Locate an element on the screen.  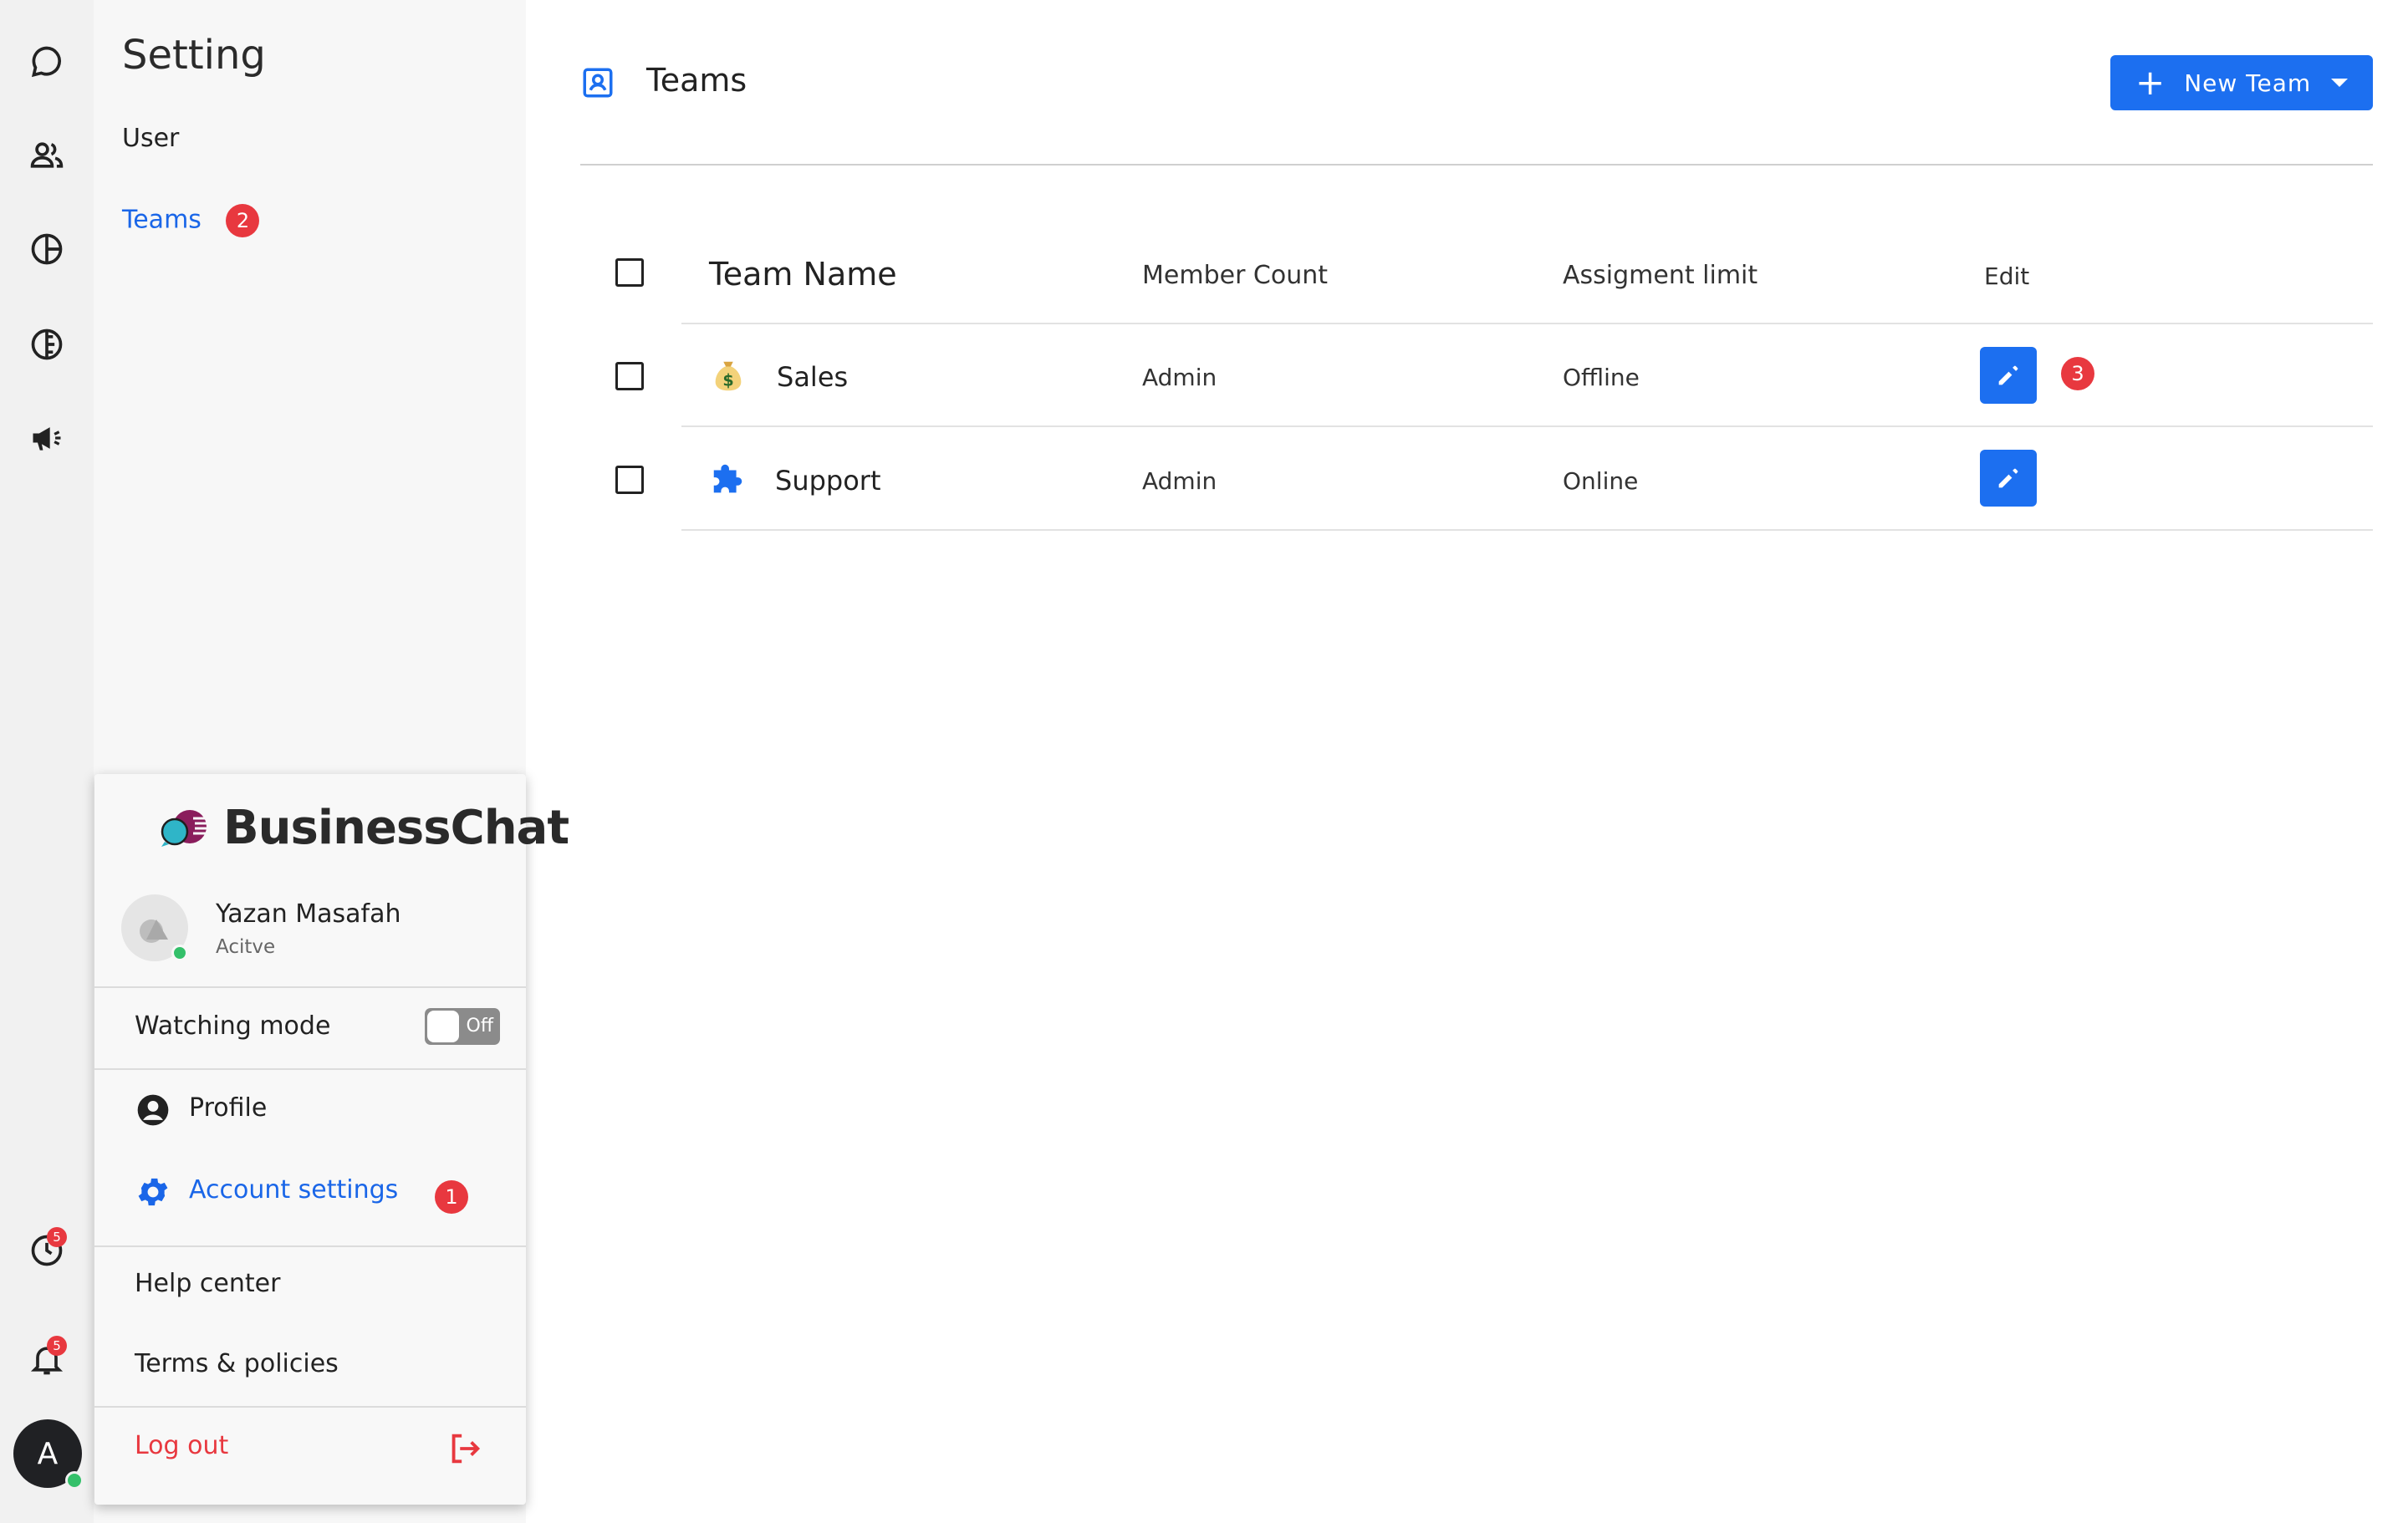
header-divider is located at coordinates (1476, 165).